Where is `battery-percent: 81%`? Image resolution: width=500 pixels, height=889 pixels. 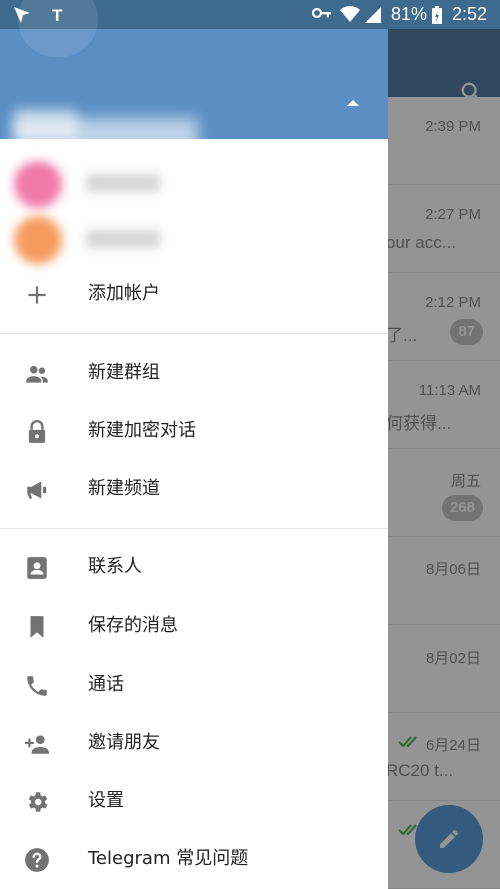
battery-percent: 81% is located at coordinates (409, 14).